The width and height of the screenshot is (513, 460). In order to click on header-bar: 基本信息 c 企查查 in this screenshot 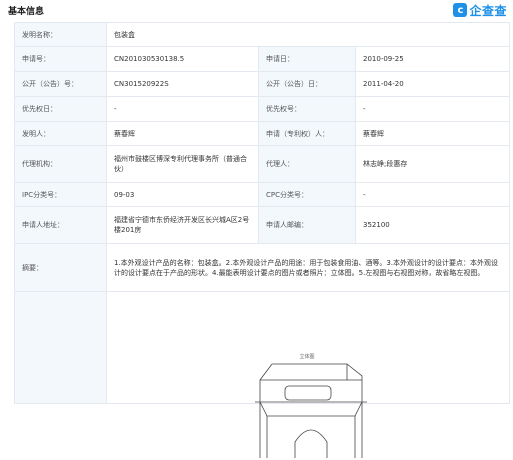, I will do `click(256, 11)`.